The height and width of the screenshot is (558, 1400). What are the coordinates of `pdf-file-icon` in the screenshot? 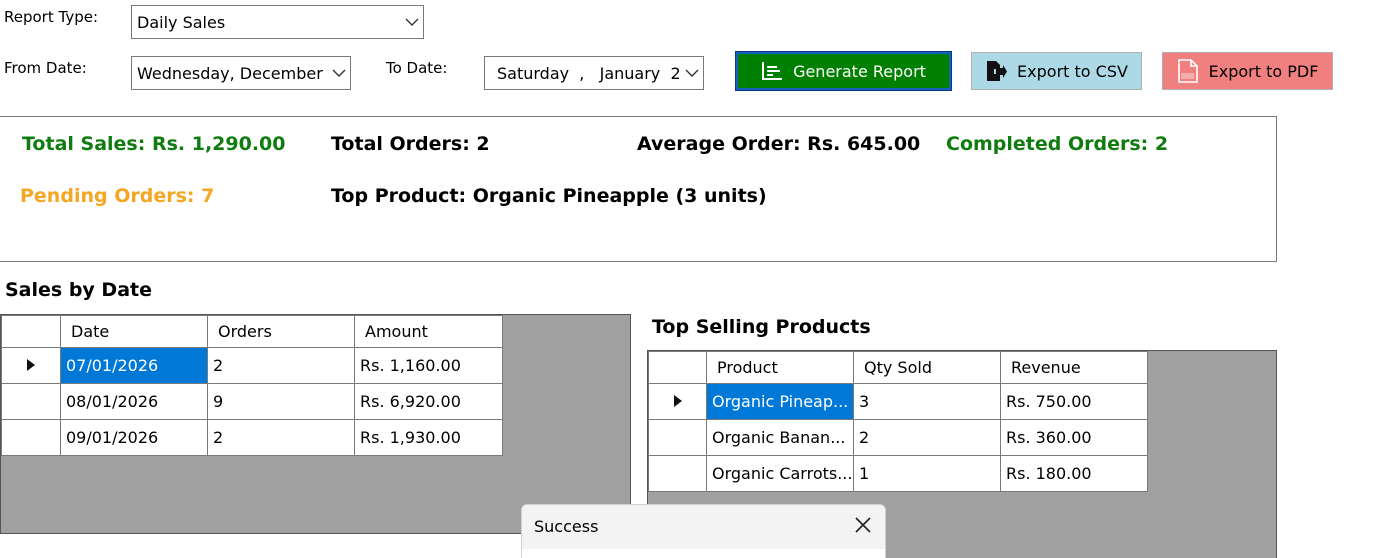 It's located at (1188, 71).